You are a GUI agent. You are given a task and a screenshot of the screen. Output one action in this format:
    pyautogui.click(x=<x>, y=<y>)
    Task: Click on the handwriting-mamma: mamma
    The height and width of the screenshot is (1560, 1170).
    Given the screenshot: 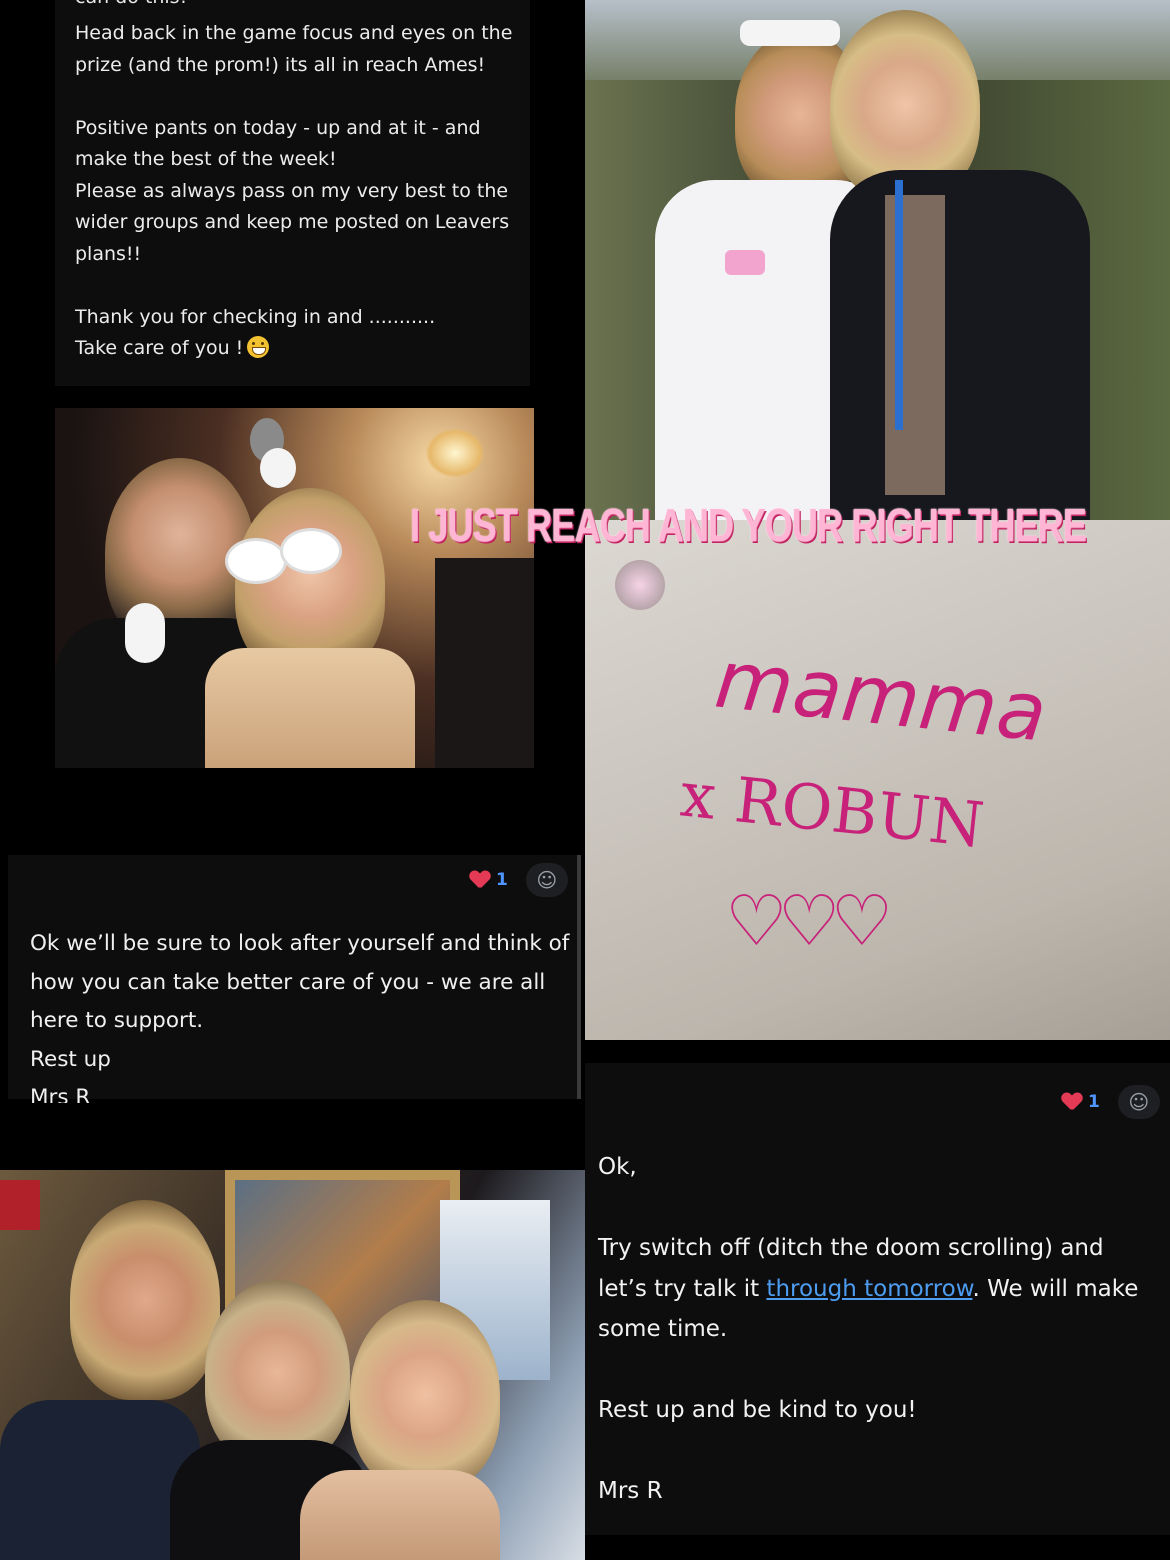 What is the action you would take?
    pyautogui.click(x=881, y=696)
    